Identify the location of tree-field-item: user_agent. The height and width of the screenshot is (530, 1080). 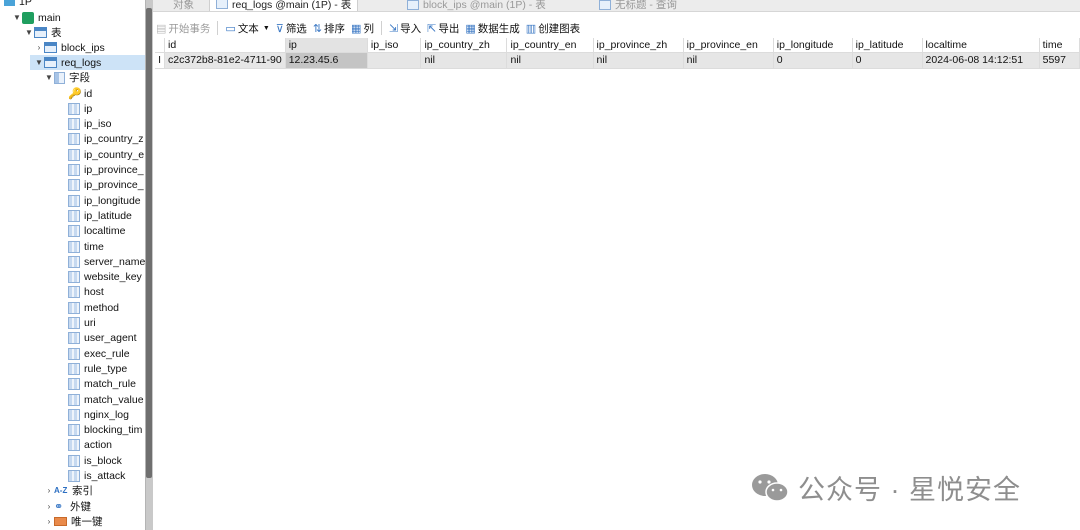
(102, 338).